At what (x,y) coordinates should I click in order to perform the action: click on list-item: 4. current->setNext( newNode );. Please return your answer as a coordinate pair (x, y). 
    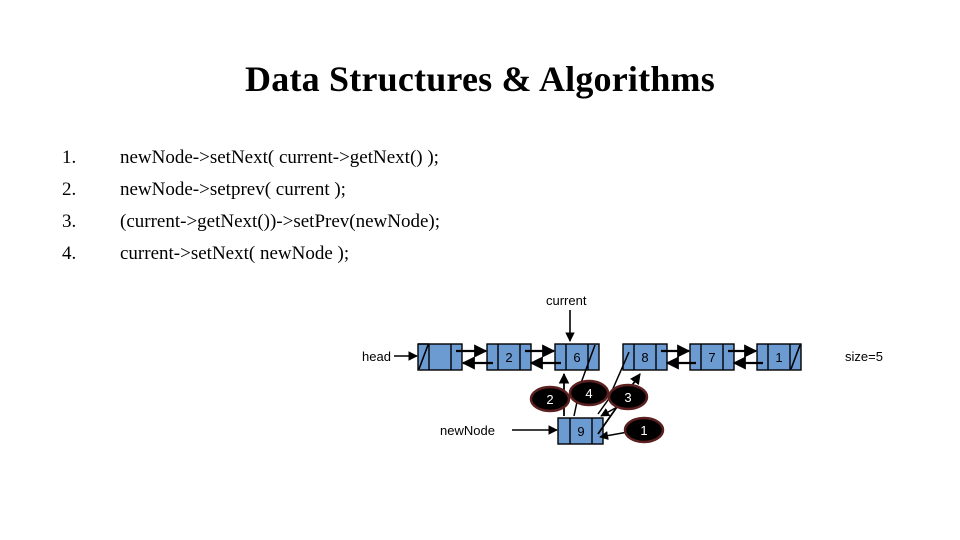
    Looking at the image, I should click on (372, 254).